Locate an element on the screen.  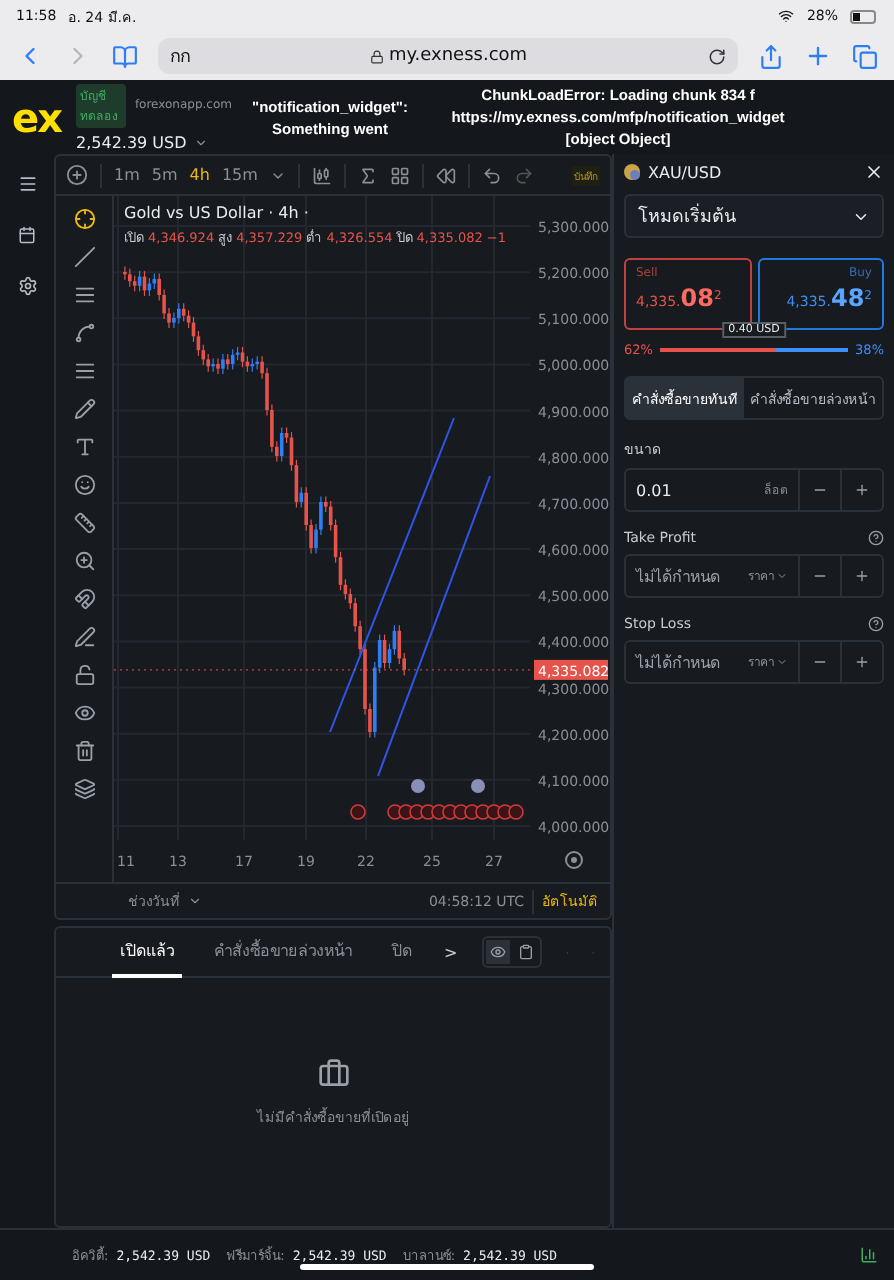
interval-tab: 15m is located at coordinates (239, 175).